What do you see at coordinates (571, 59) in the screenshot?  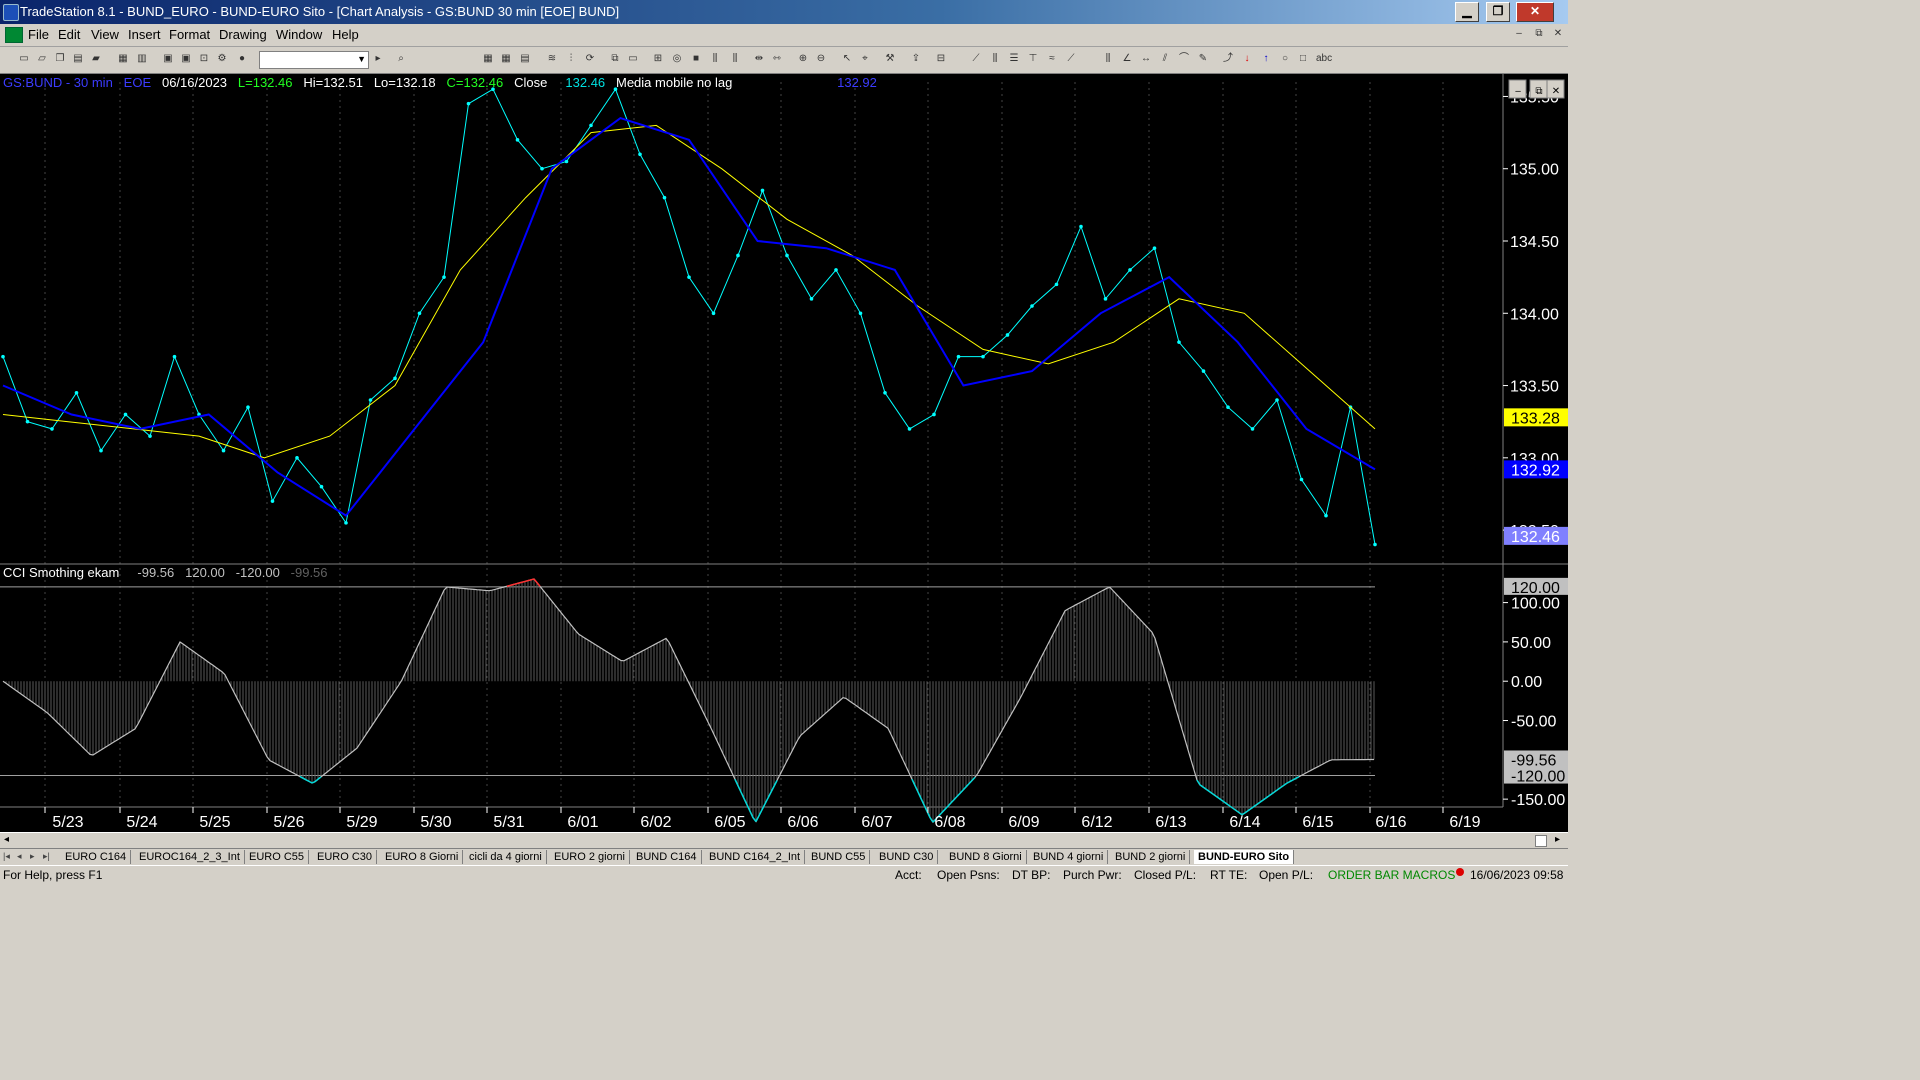 I see `ohlc-icon: ⫶` at bounding box center [571, 59].